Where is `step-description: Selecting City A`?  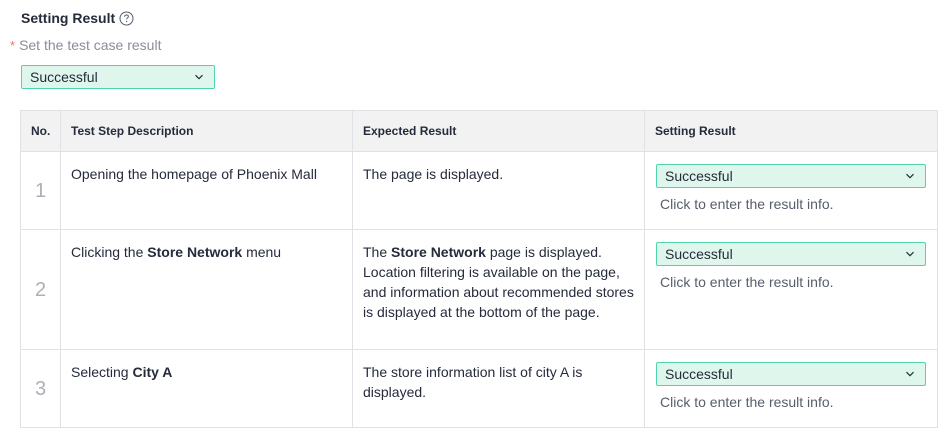
step-description: Selecting City A is located at coordinates (206, 388).